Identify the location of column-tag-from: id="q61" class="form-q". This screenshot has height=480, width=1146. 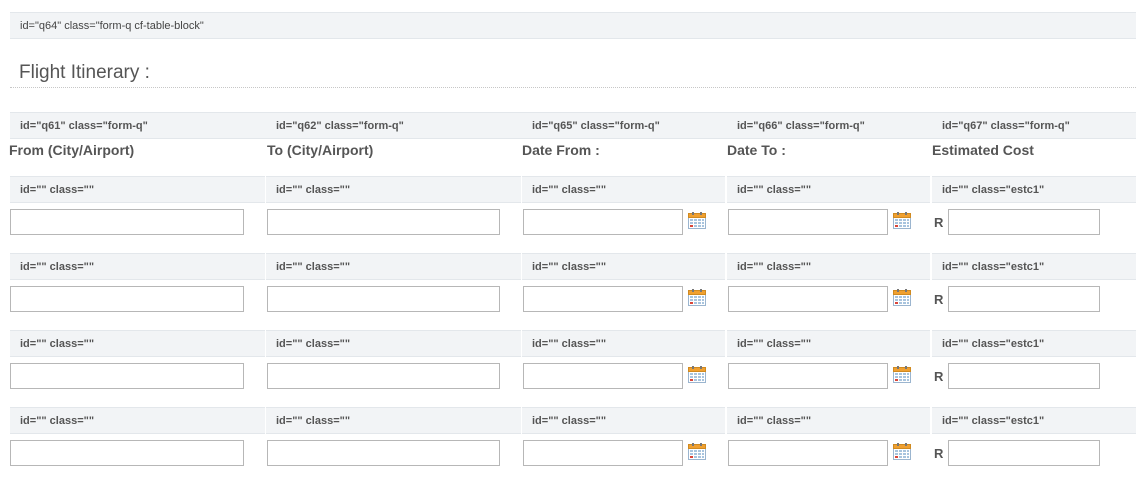
(138, 125).